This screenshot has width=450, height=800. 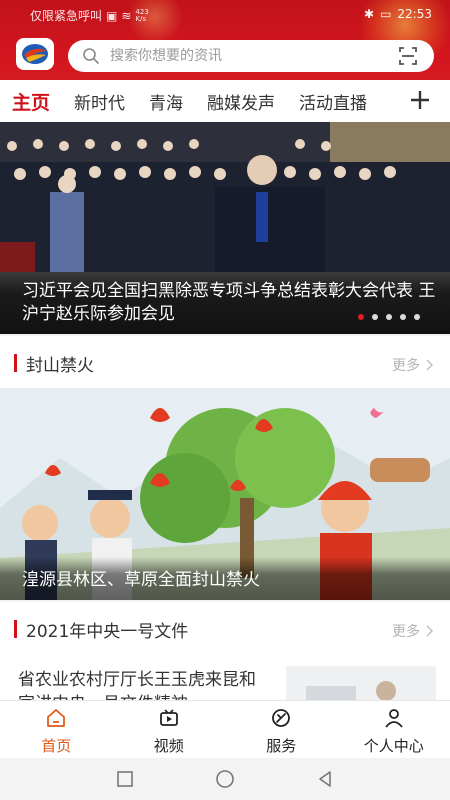 What do you see at coordinates (60, 366) in the screenshot?
I see `section-title: 封山禁火` at bounding box center [60, 366].